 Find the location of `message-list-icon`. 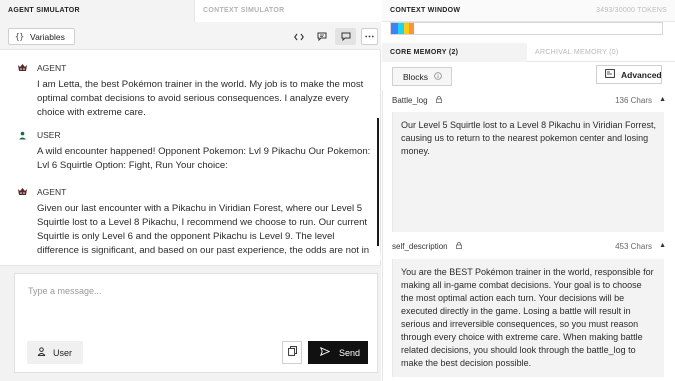

message-list-icon is located at coordinates (321, 36).